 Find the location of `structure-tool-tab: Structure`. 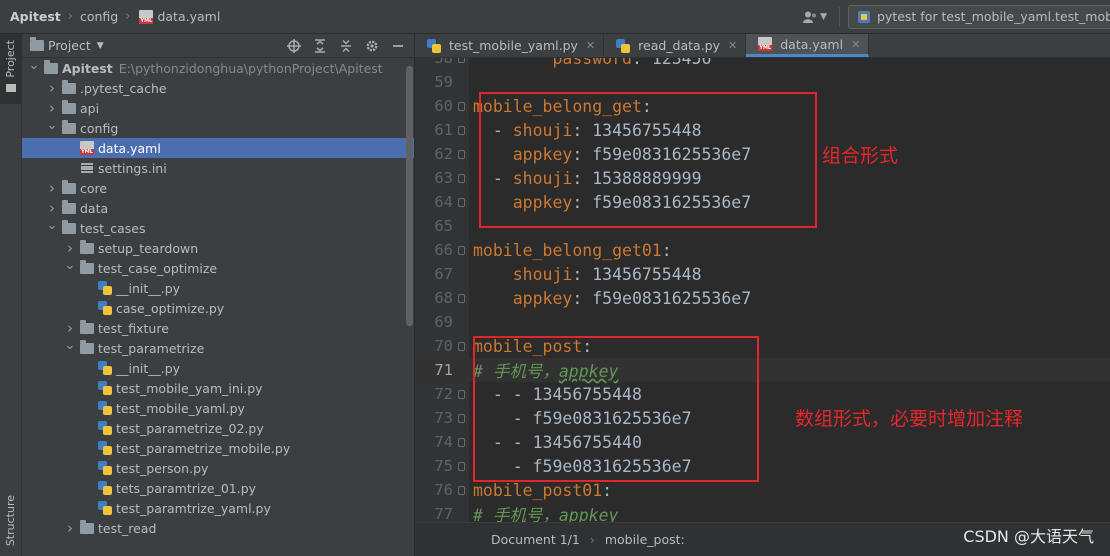

structure-tool-tab: Structure is located at coordinates (10, 524).